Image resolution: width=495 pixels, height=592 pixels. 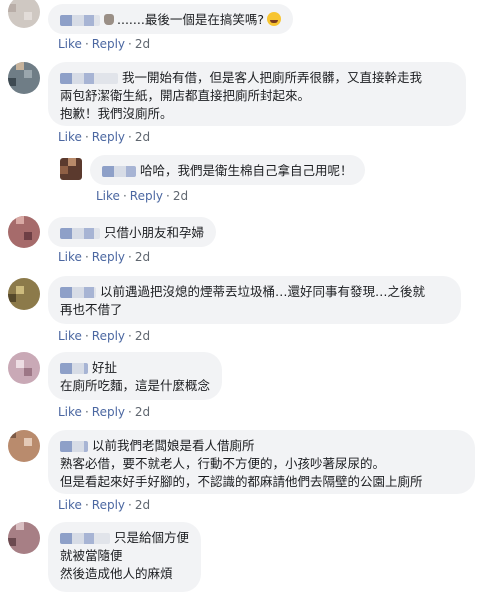 What do you see at coordinates (116, 113) in the screenshot?
I see `comment-text-line: 抱歉！我們沒廁所。` at bounding box center [116, 113].